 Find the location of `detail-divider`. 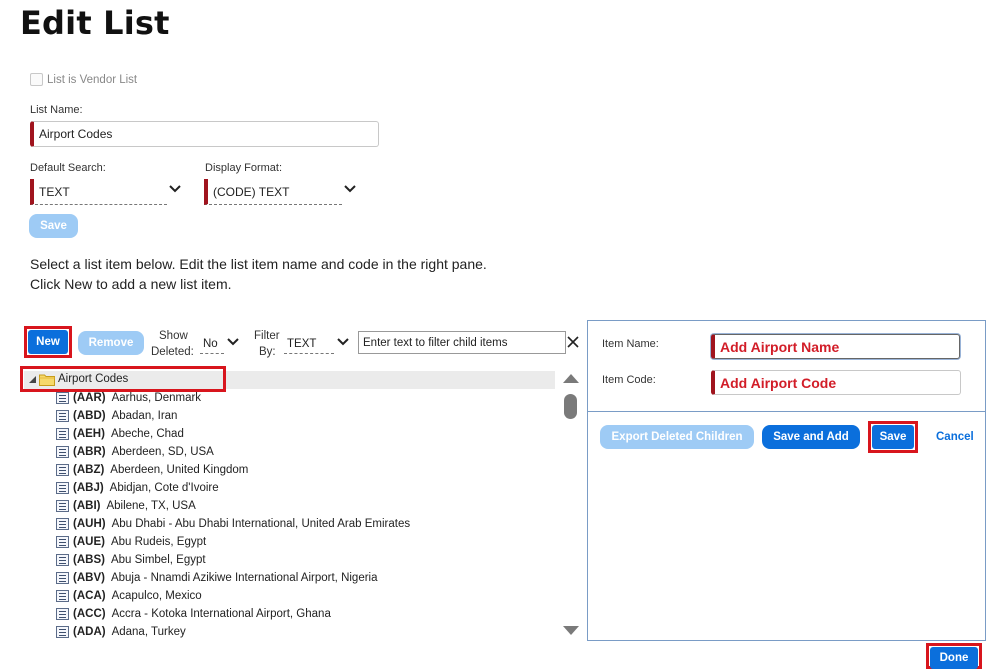

detail-divider is located at coordinates (786, 411).